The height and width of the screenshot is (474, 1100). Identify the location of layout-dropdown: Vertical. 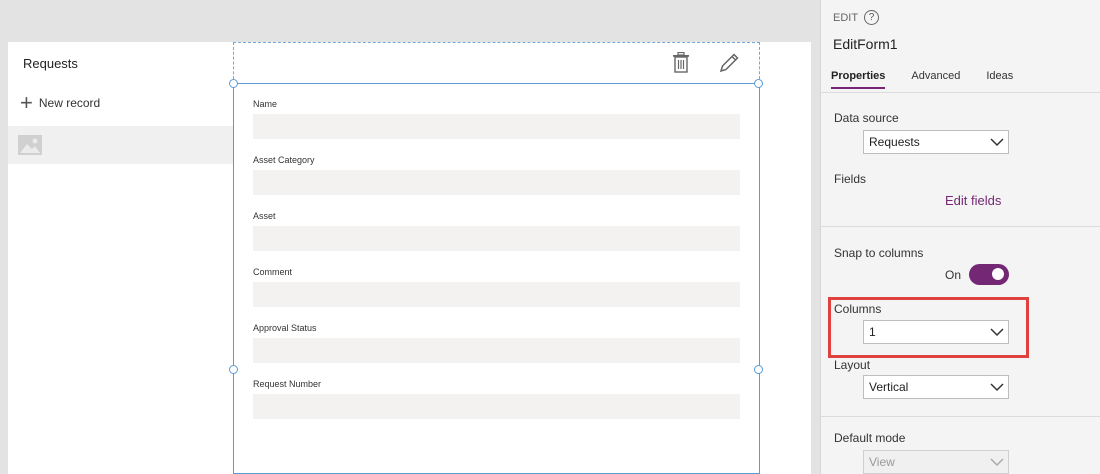
(936, 387).